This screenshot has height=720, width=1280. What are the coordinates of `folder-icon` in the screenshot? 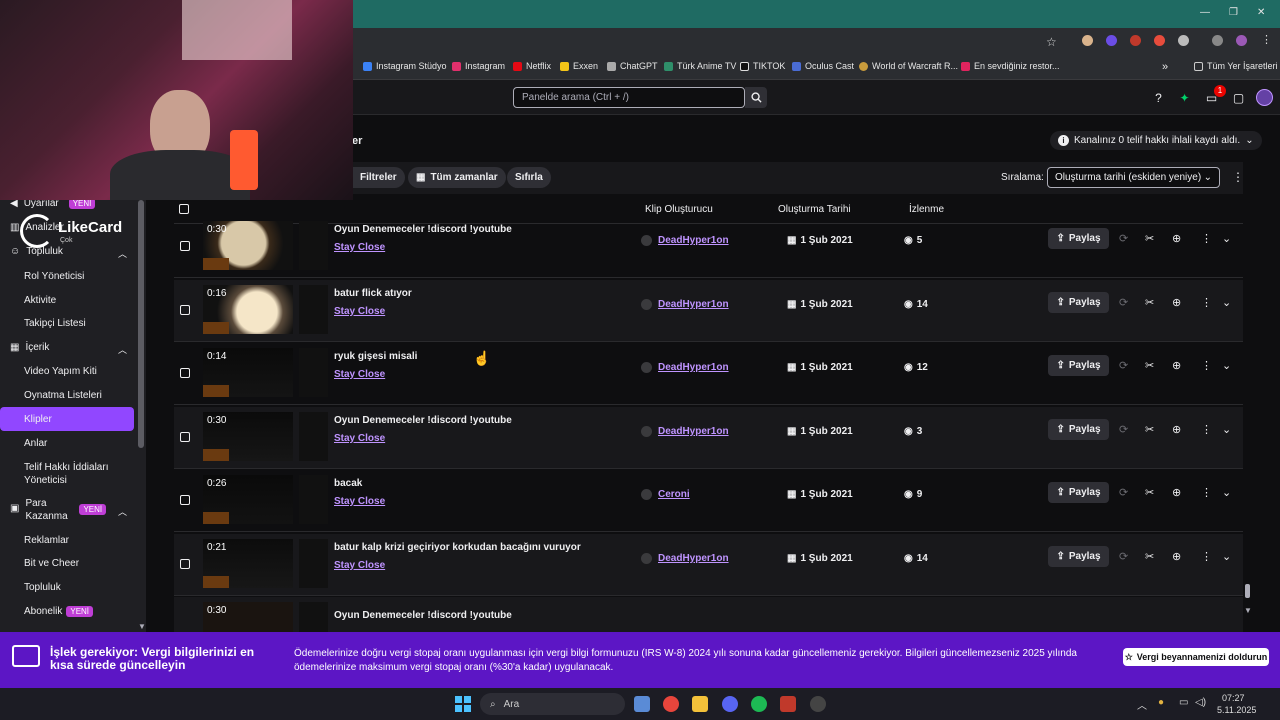 It's located at (700, 704).